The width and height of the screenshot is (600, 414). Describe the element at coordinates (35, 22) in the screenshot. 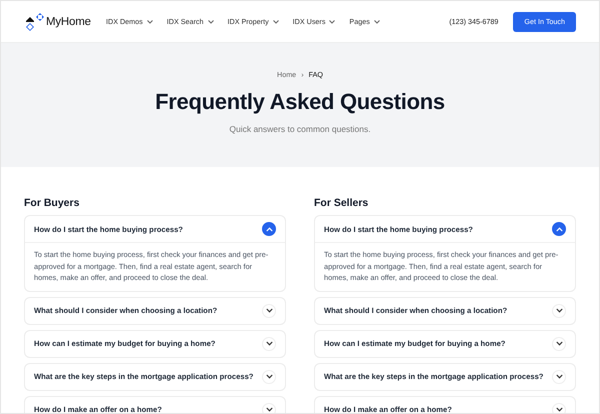

I see `house-logo-icon` at that location.